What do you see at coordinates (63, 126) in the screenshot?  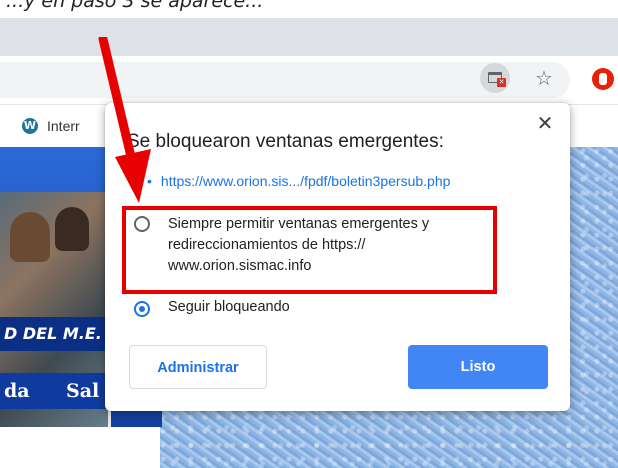 I see `bookmark-label: Interr` at bounding box center [63, 126].